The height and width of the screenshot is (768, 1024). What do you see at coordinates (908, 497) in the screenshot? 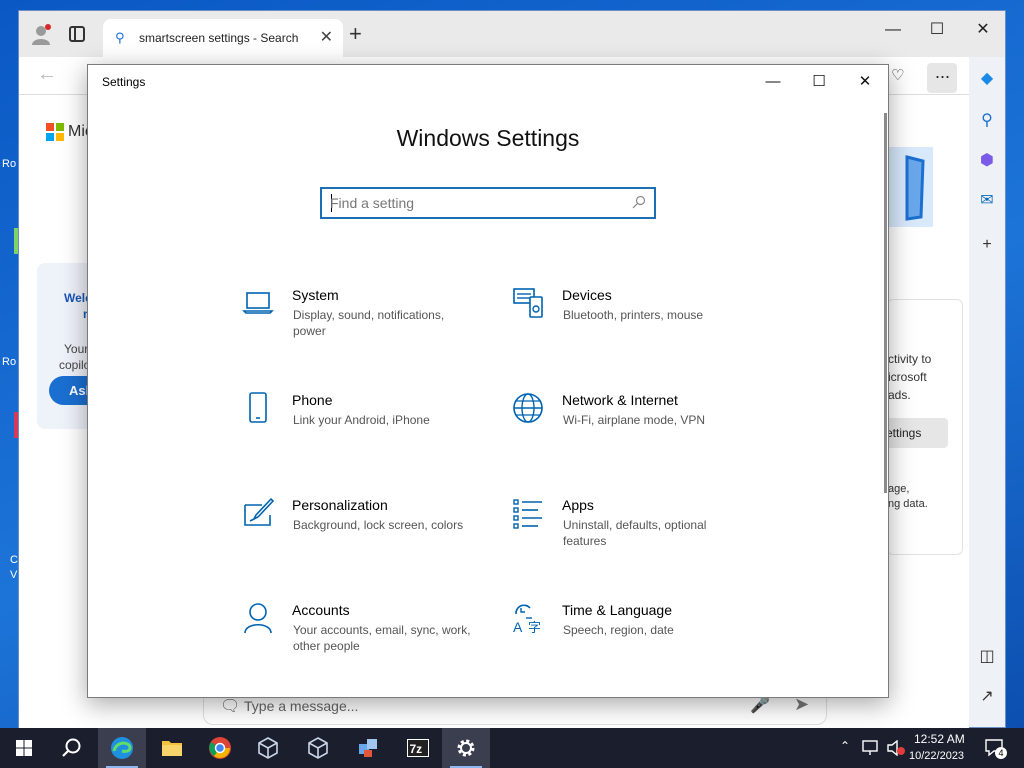
I see `privacy-subtext: age, ng data.` at bounding box center [908, 497].